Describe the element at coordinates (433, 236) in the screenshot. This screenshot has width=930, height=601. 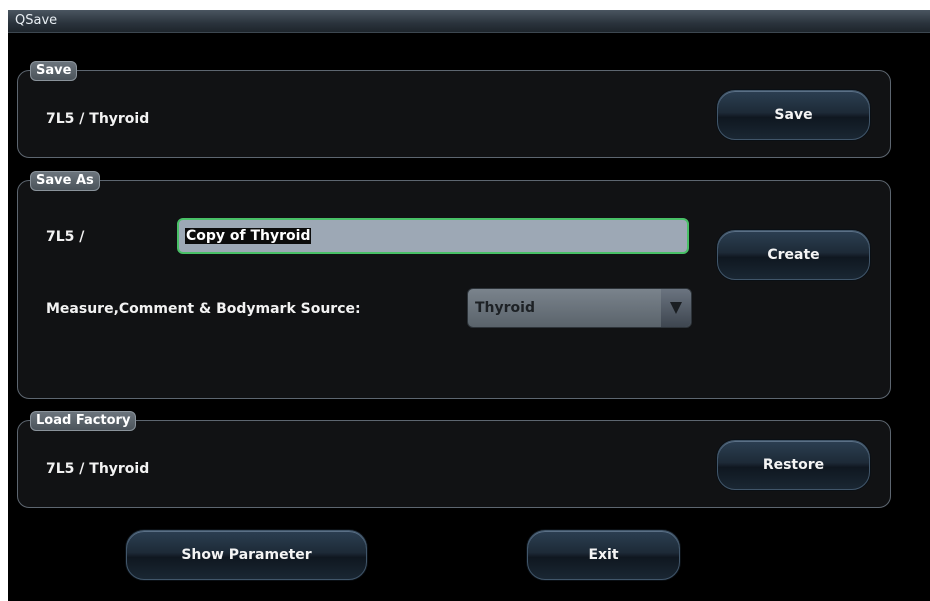
I see `preset-name-input: Copy of Thyroid` at that location.